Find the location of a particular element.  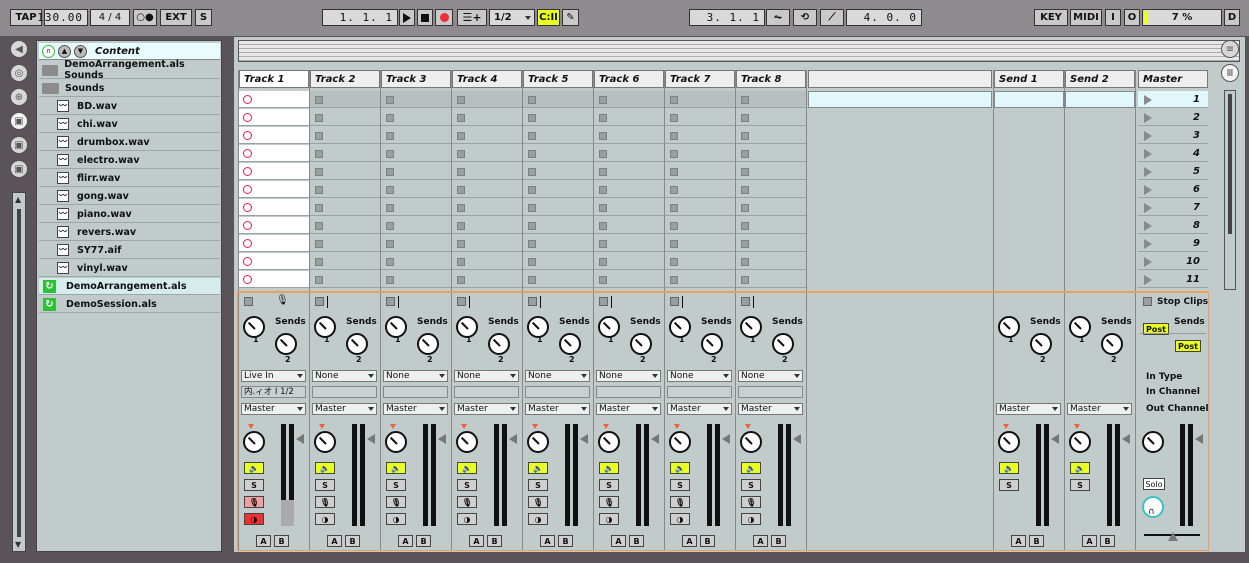

live-devices-button: ◎ is located at coordinates (19, 73).